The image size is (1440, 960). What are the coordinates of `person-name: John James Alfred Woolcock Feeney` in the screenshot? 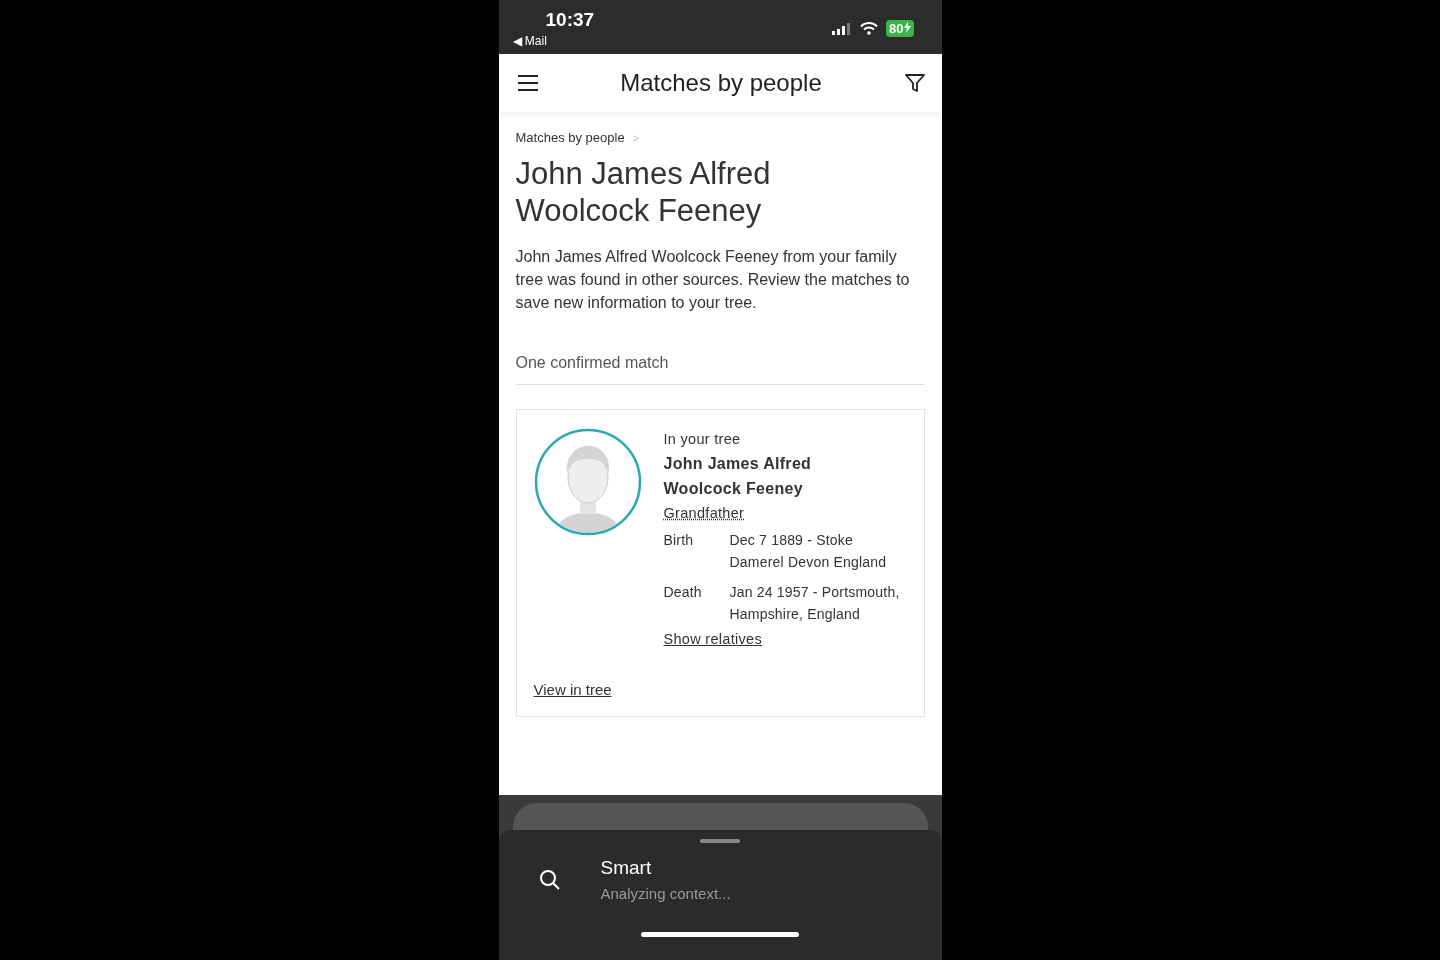 It's located at (643, 192).